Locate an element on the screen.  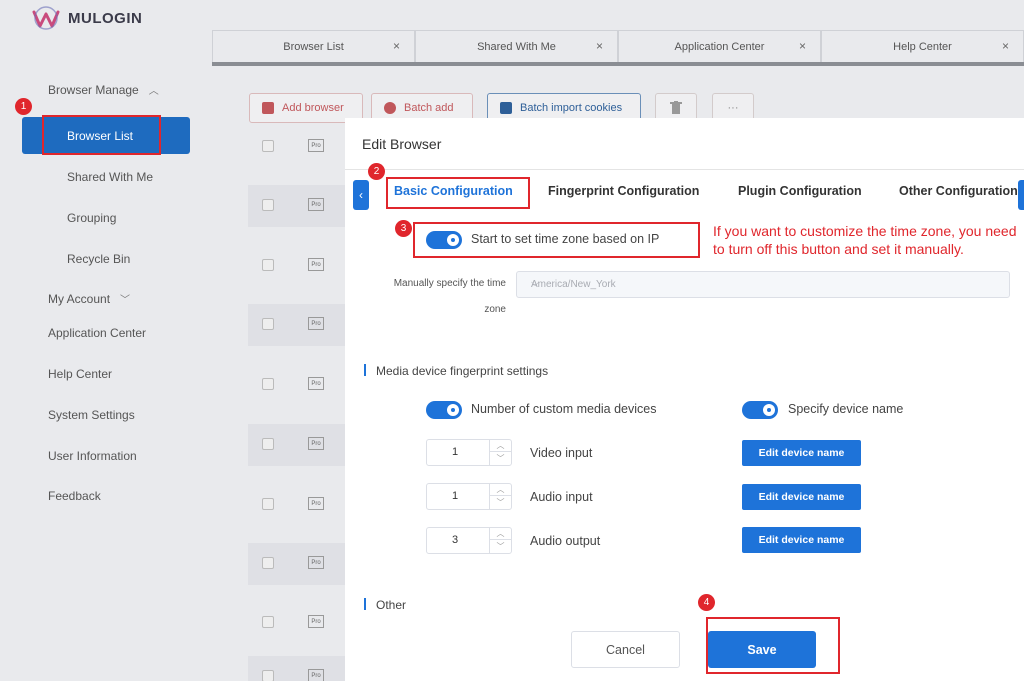
sidebar-item-recycle-bin: Recycle Bin is located at coordinates (98, 259).